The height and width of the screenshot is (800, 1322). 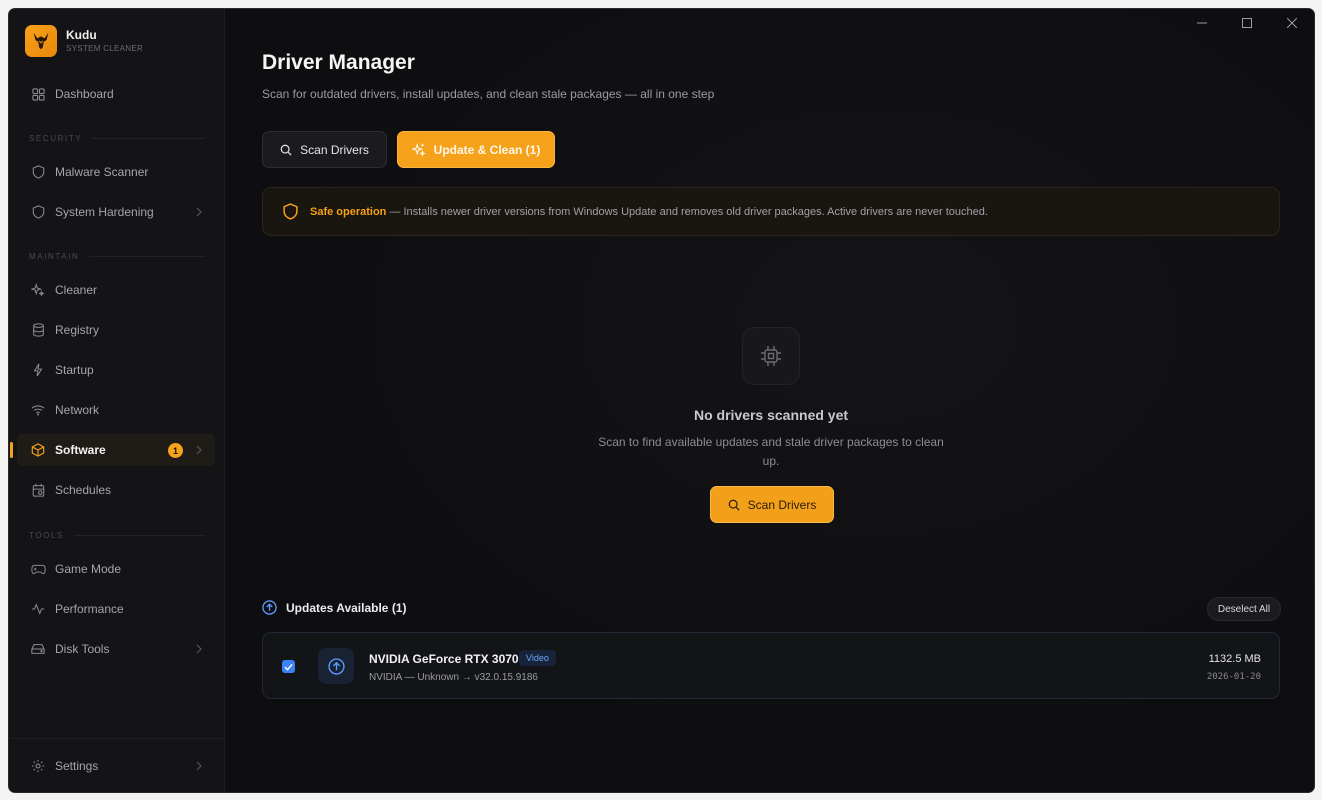 What do you see at coordinates (82, 649) in the screenshot?
I see `sidebar-item-label: Disk Tools` at bounding box center [82, 649].